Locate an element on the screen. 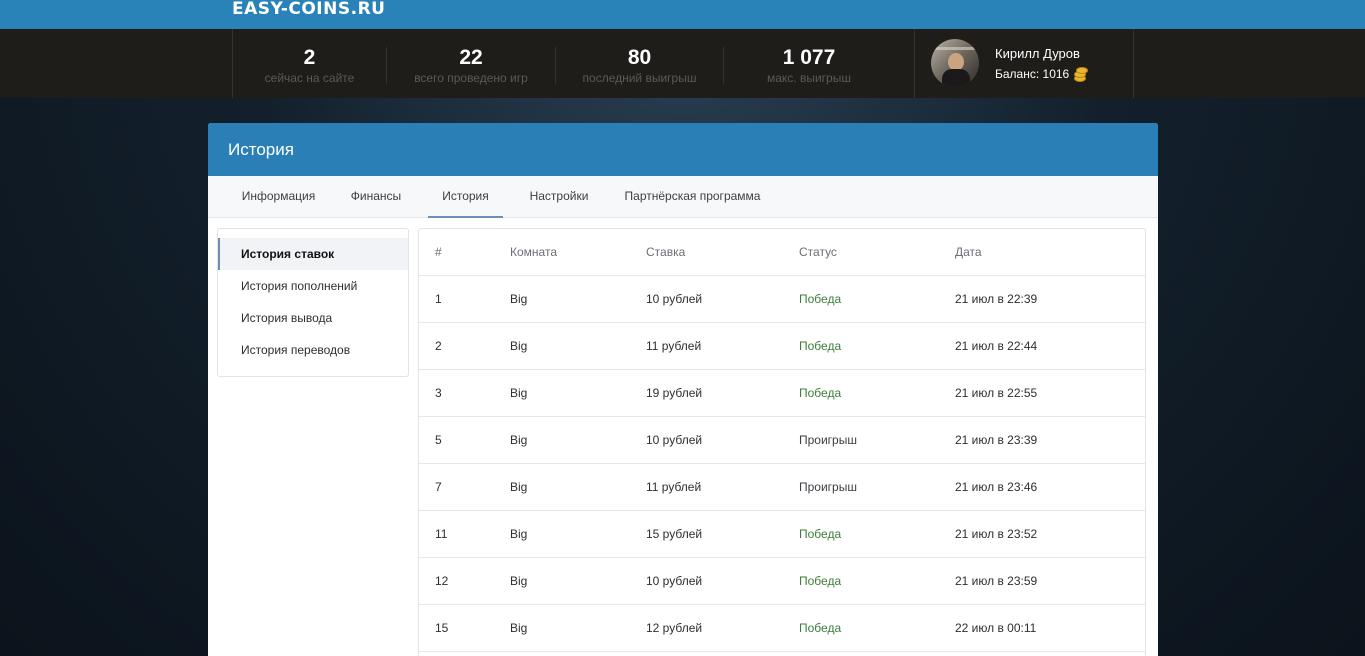 This screenshot has width=1365, height=656. tab-finance: Финансы is located at coordinates (376, 197).